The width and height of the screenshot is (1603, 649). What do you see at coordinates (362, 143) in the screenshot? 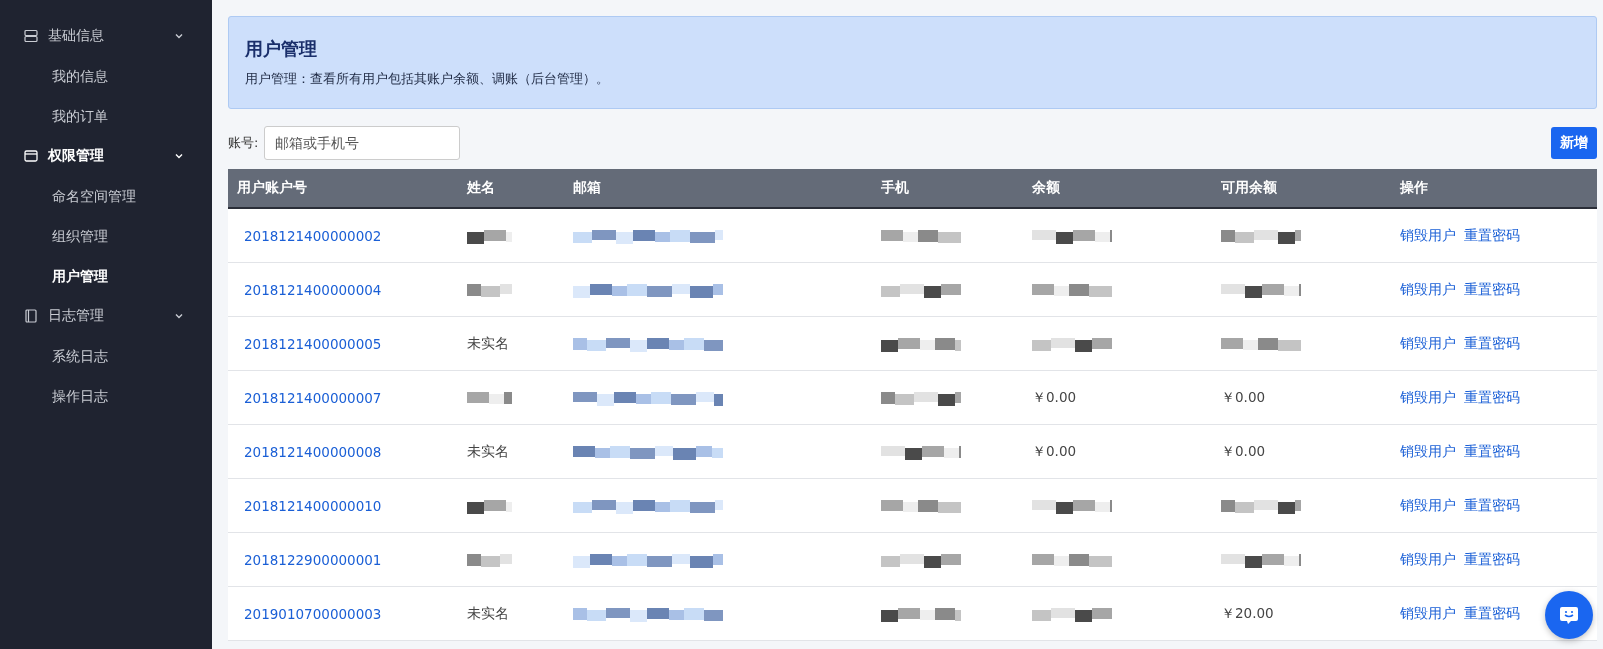
I see `account-search-field: 邮箱或手机号` at bounding box center [362, 143].